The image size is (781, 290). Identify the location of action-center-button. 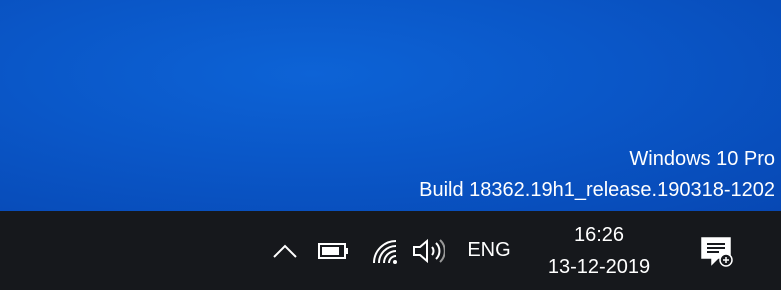
(716, 250).